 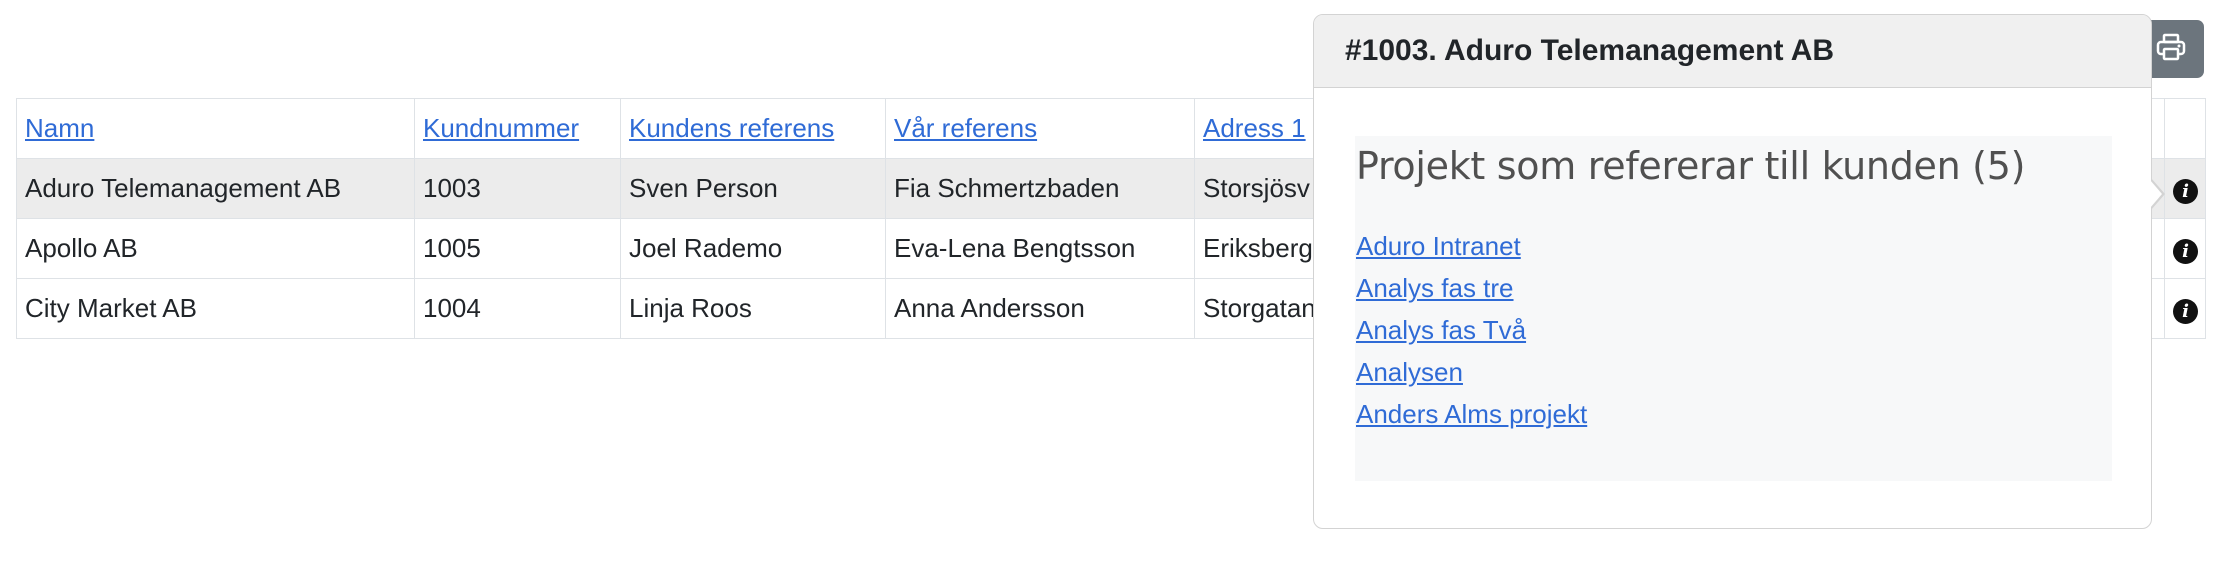 I want to click on sort-link-customer-ref: Kundens referens, so click(x=731, y=128).